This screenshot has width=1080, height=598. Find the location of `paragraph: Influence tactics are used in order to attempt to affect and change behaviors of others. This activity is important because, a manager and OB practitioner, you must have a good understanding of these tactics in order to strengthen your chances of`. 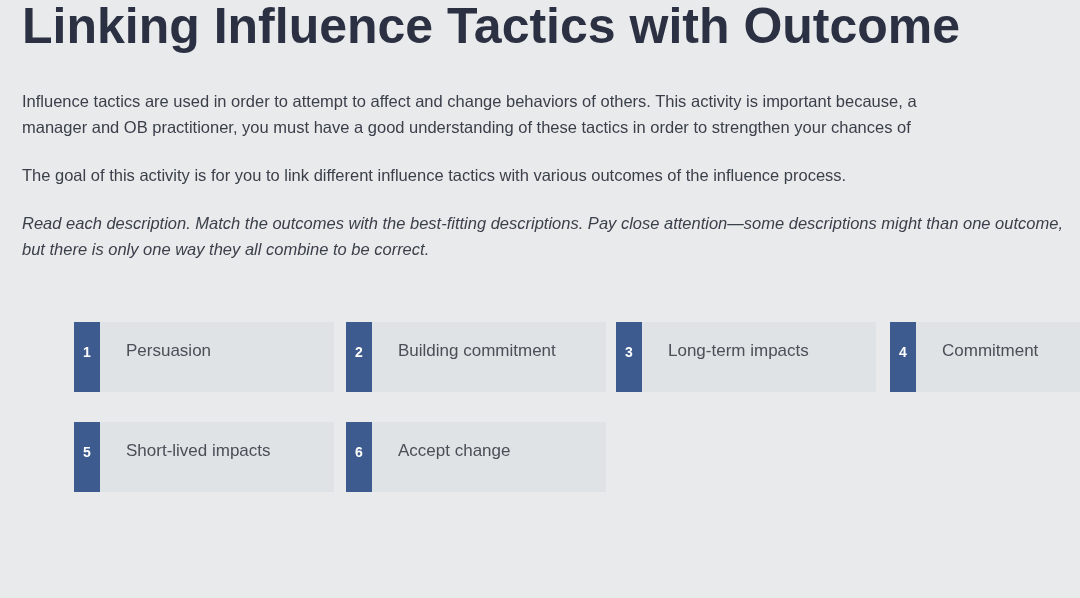

paragraph: Influence tactics are used in order to attempt to affect and change behaviors of others. This activity is important because, a manager and OB practitioner, you must have a good understanding of these tactics in order to strengthen your chances of is located at coordinates (470, 114).